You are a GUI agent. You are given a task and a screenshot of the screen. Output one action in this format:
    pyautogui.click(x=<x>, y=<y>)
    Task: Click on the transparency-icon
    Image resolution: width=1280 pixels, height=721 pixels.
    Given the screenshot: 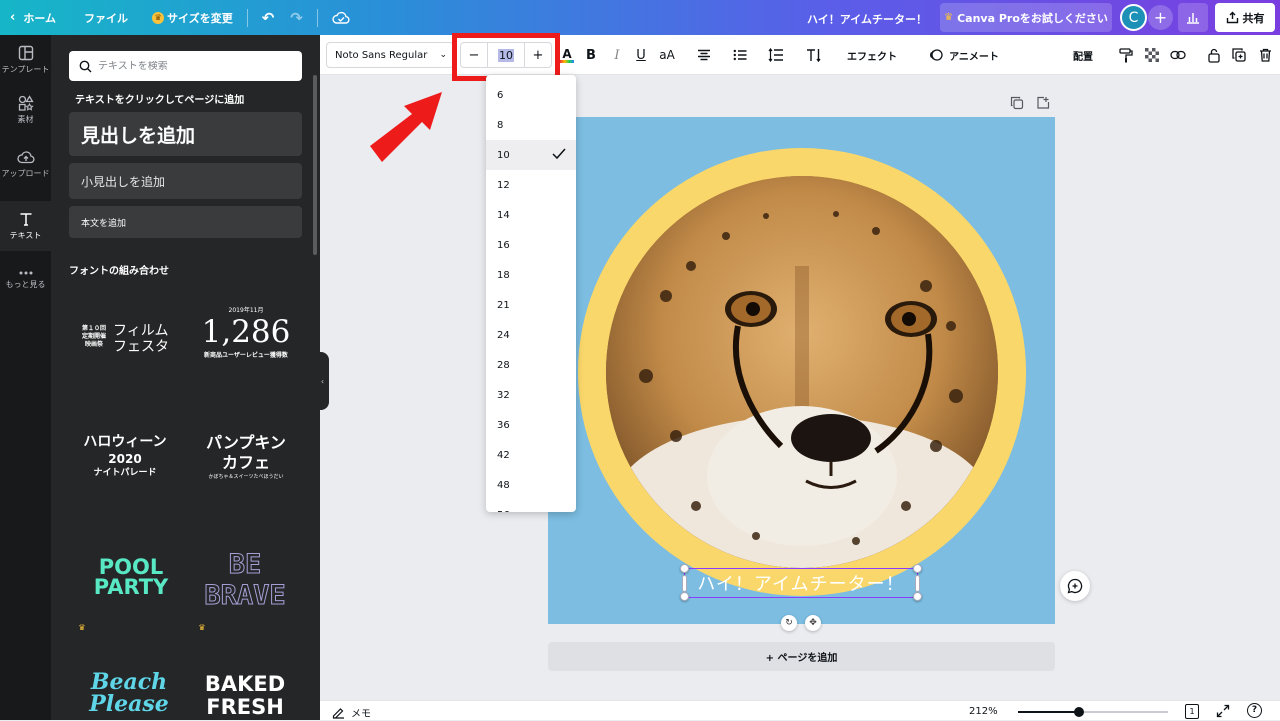 What is the action you would take?
    pyautogui.click(x=1152, y=55)
    